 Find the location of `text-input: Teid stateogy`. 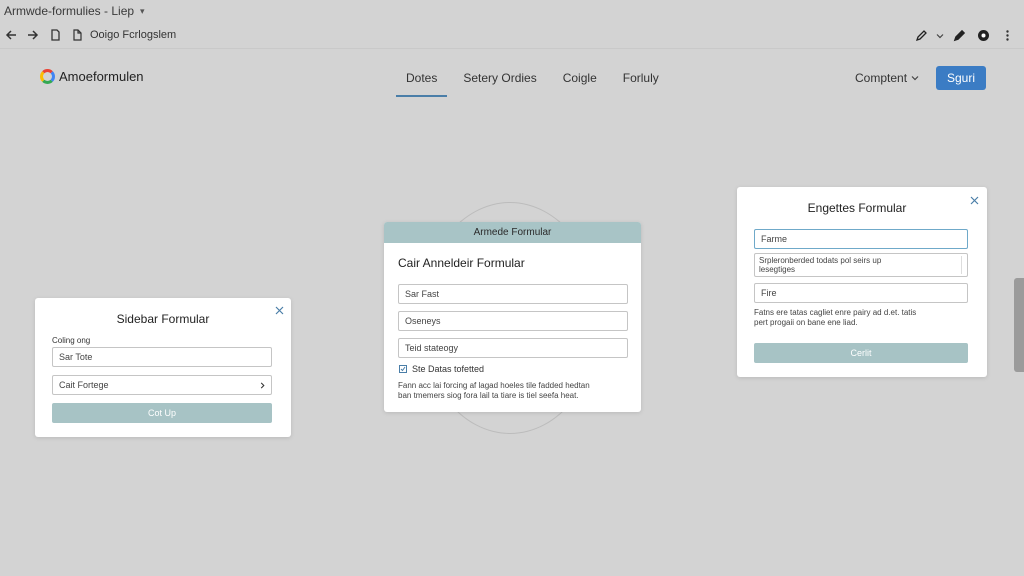

text-input: Teid stateogy is located at coordinates (513, 348).